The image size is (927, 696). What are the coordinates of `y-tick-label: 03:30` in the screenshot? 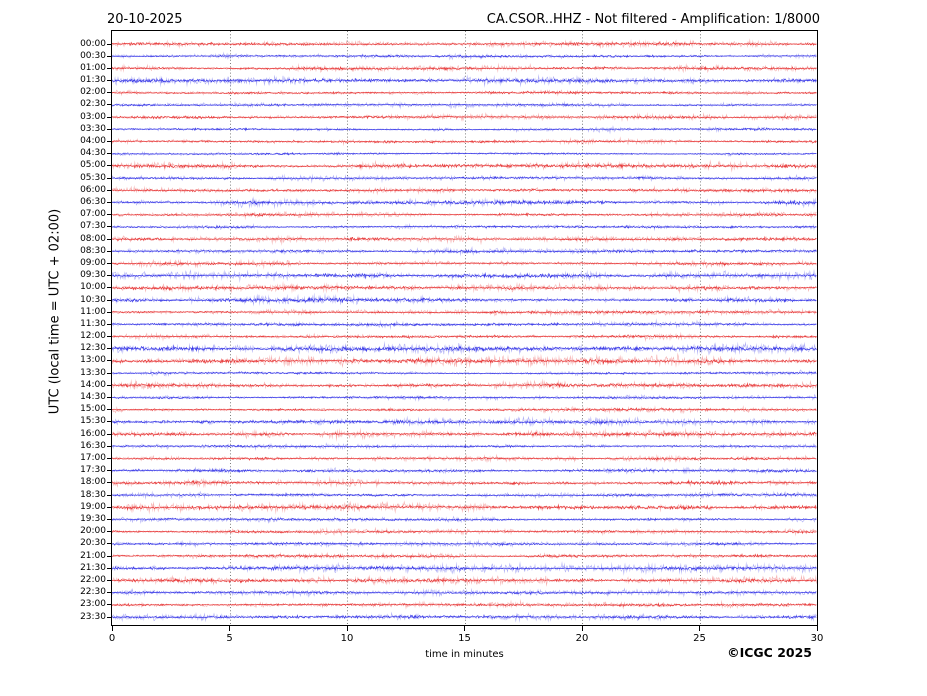 It's located at (93, 128).